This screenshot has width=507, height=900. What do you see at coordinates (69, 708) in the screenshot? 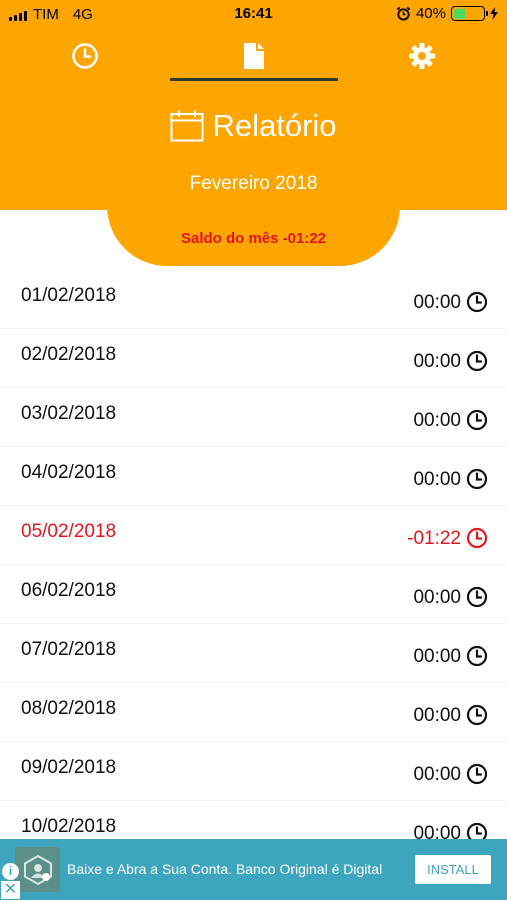
I see `day-date: 08/02/2018` at bounding box center [69, 708].